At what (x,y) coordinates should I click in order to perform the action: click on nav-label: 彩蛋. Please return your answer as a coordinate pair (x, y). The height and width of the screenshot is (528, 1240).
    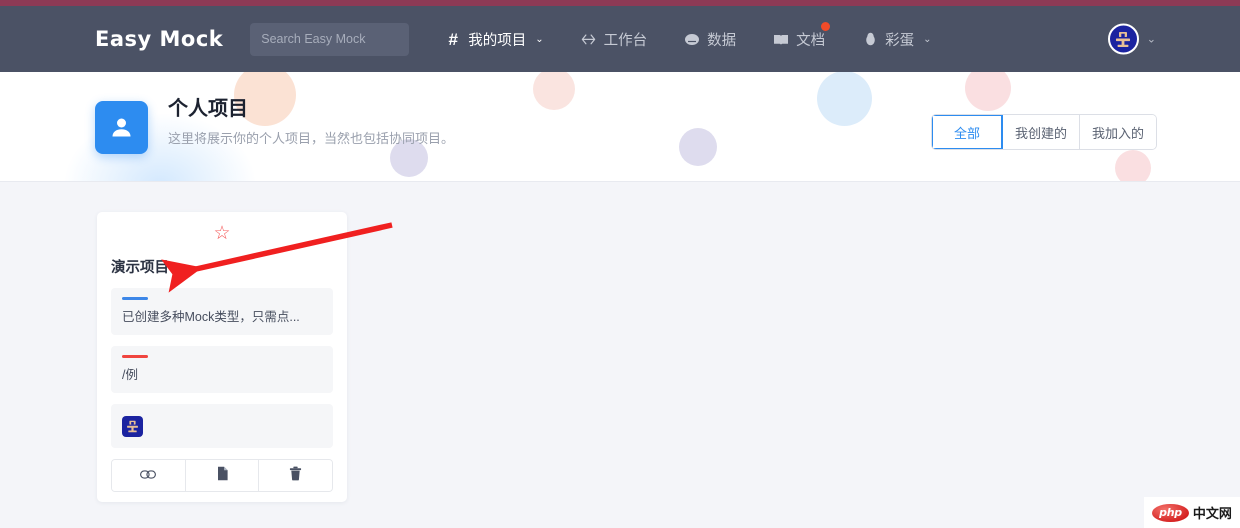
    Looking at the image, I should click on (900, 40).